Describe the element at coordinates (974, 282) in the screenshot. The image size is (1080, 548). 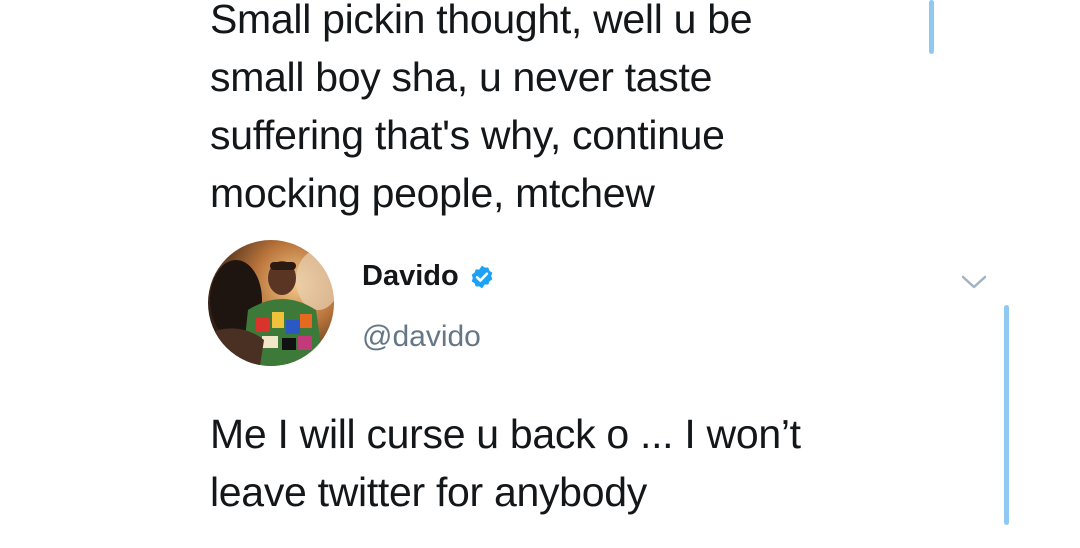
I see `chevron-down-icon` at that location.